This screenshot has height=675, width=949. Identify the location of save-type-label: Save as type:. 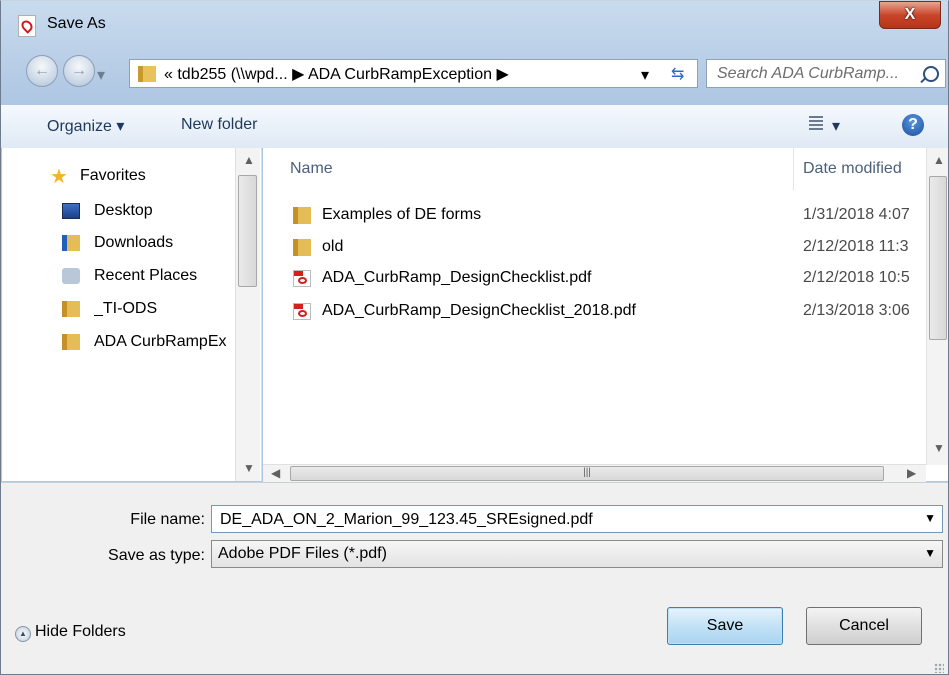
(156, 555).